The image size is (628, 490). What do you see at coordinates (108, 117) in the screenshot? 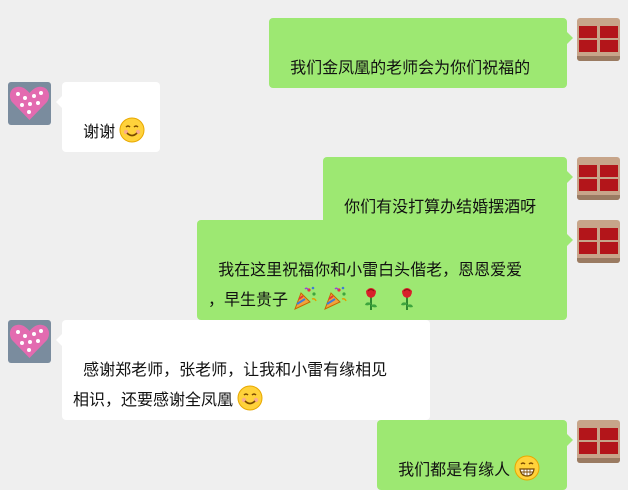
I see `message-bubble-received: 谢谢` at bounding box center [108, 117].